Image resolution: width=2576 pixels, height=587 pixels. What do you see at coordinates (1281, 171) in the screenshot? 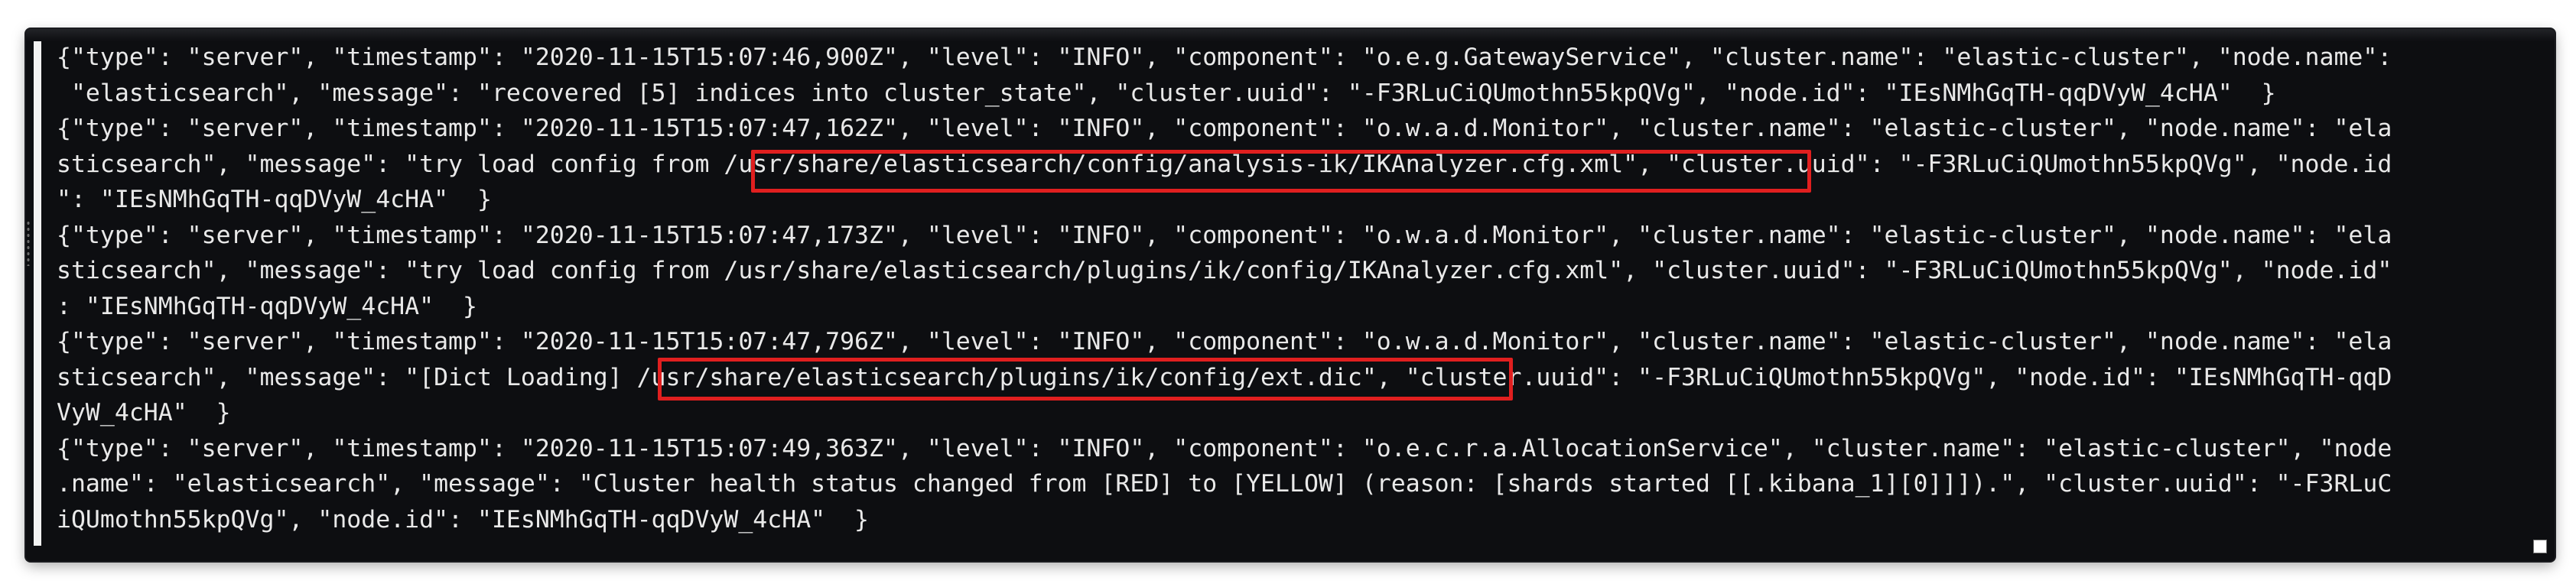
I see `highlight-analysis-ik-path` at bounding box center [1281, 171].